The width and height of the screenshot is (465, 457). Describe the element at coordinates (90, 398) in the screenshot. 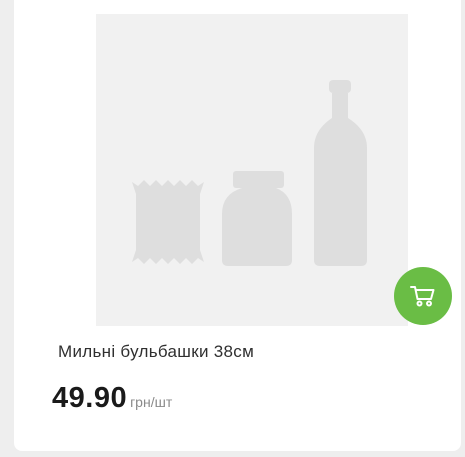

I see `price-value: 49.90` at that location.